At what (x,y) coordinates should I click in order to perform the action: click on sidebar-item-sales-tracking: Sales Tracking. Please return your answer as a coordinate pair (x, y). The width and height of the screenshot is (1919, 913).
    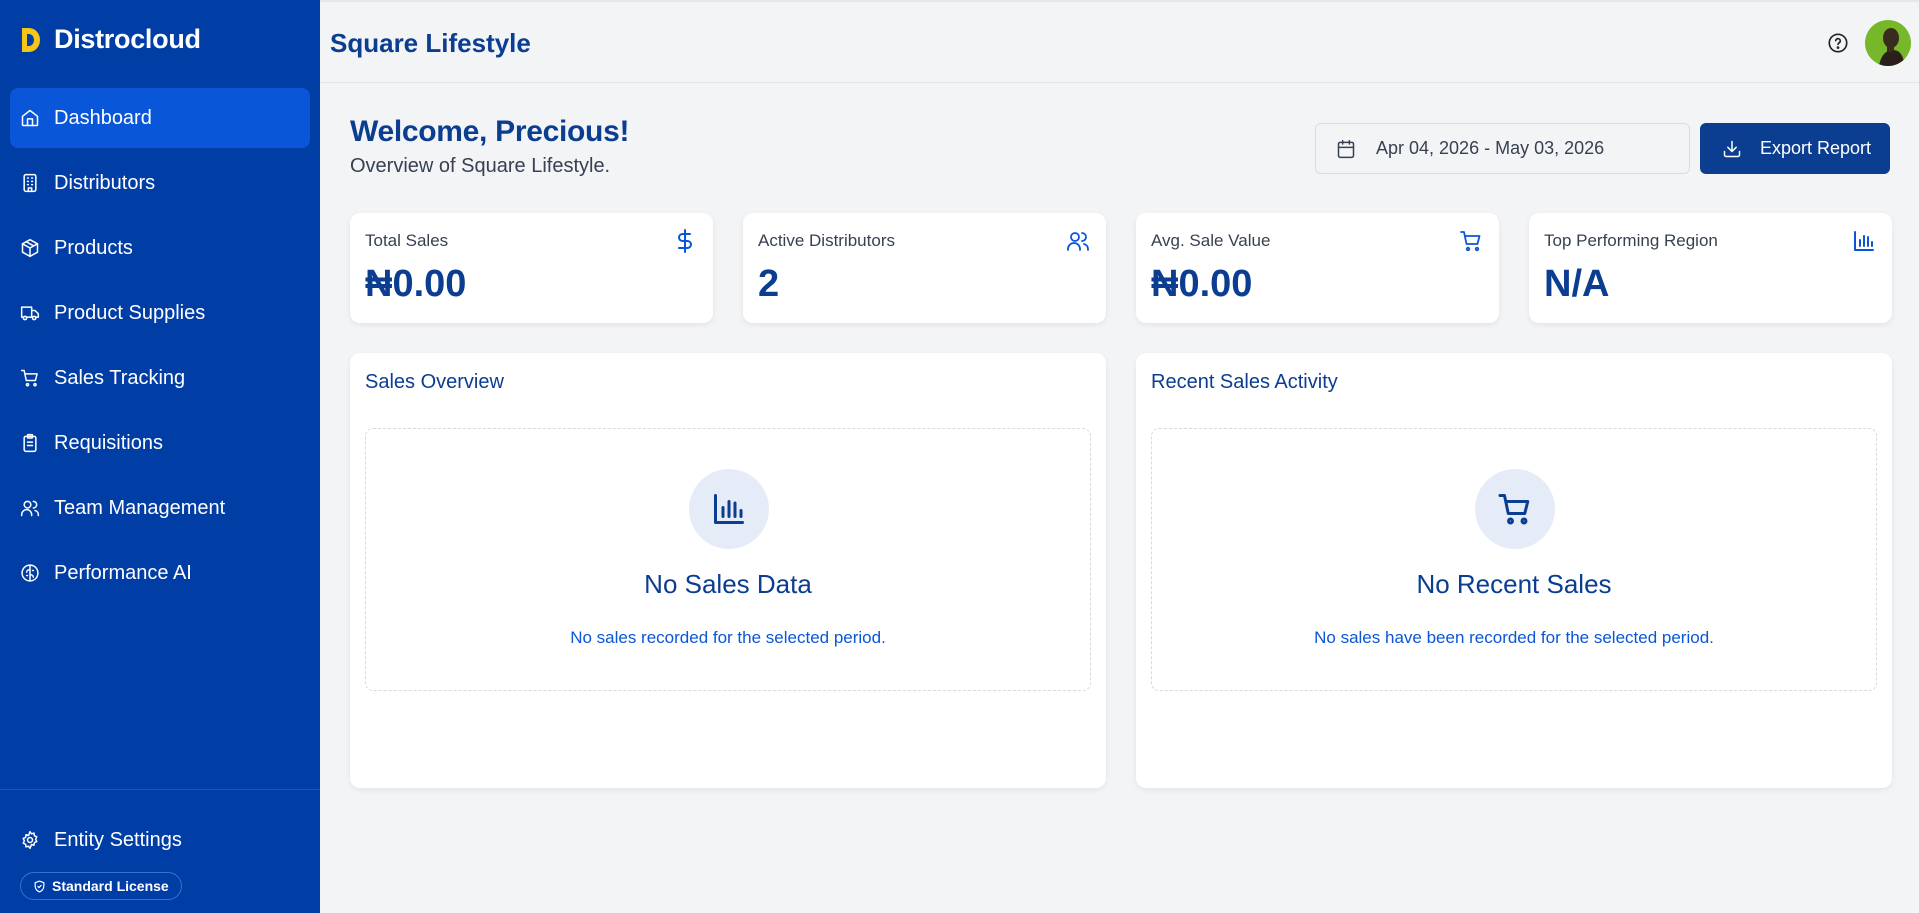
    Looking at the image, I should click on (160, 378).